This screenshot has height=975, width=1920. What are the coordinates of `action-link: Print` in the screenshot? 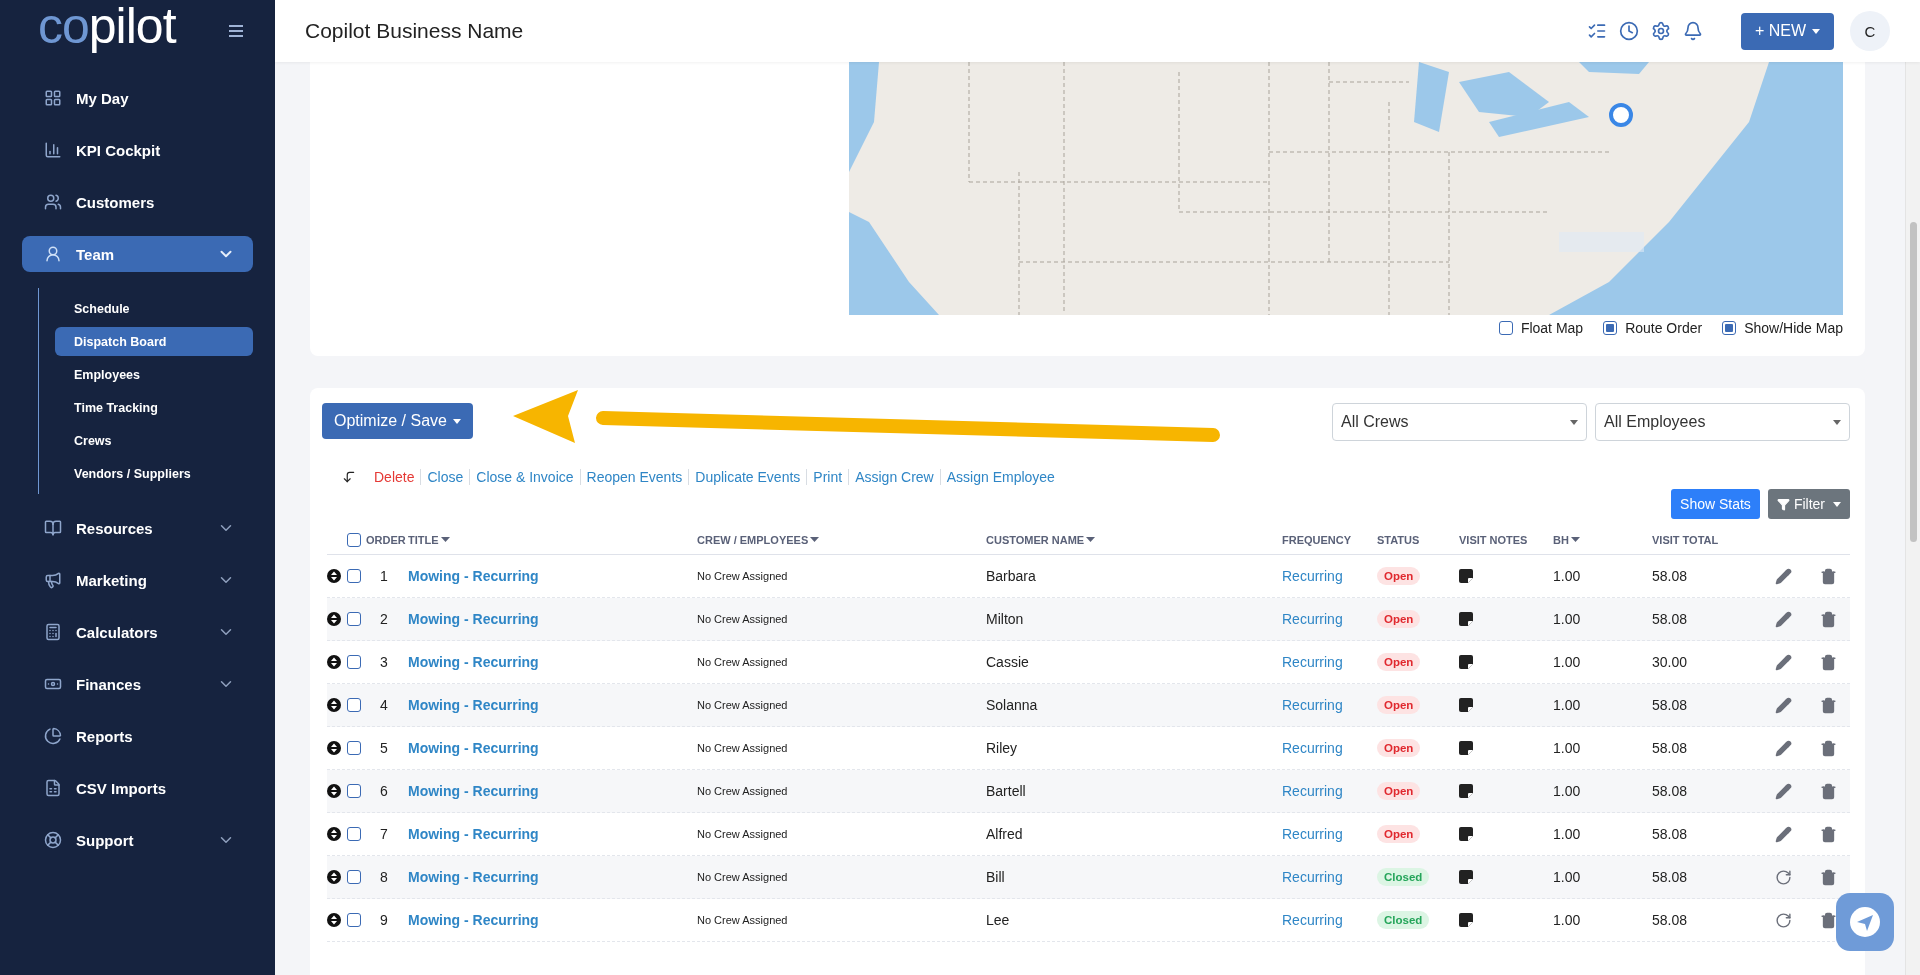 It's located at (827, 477).